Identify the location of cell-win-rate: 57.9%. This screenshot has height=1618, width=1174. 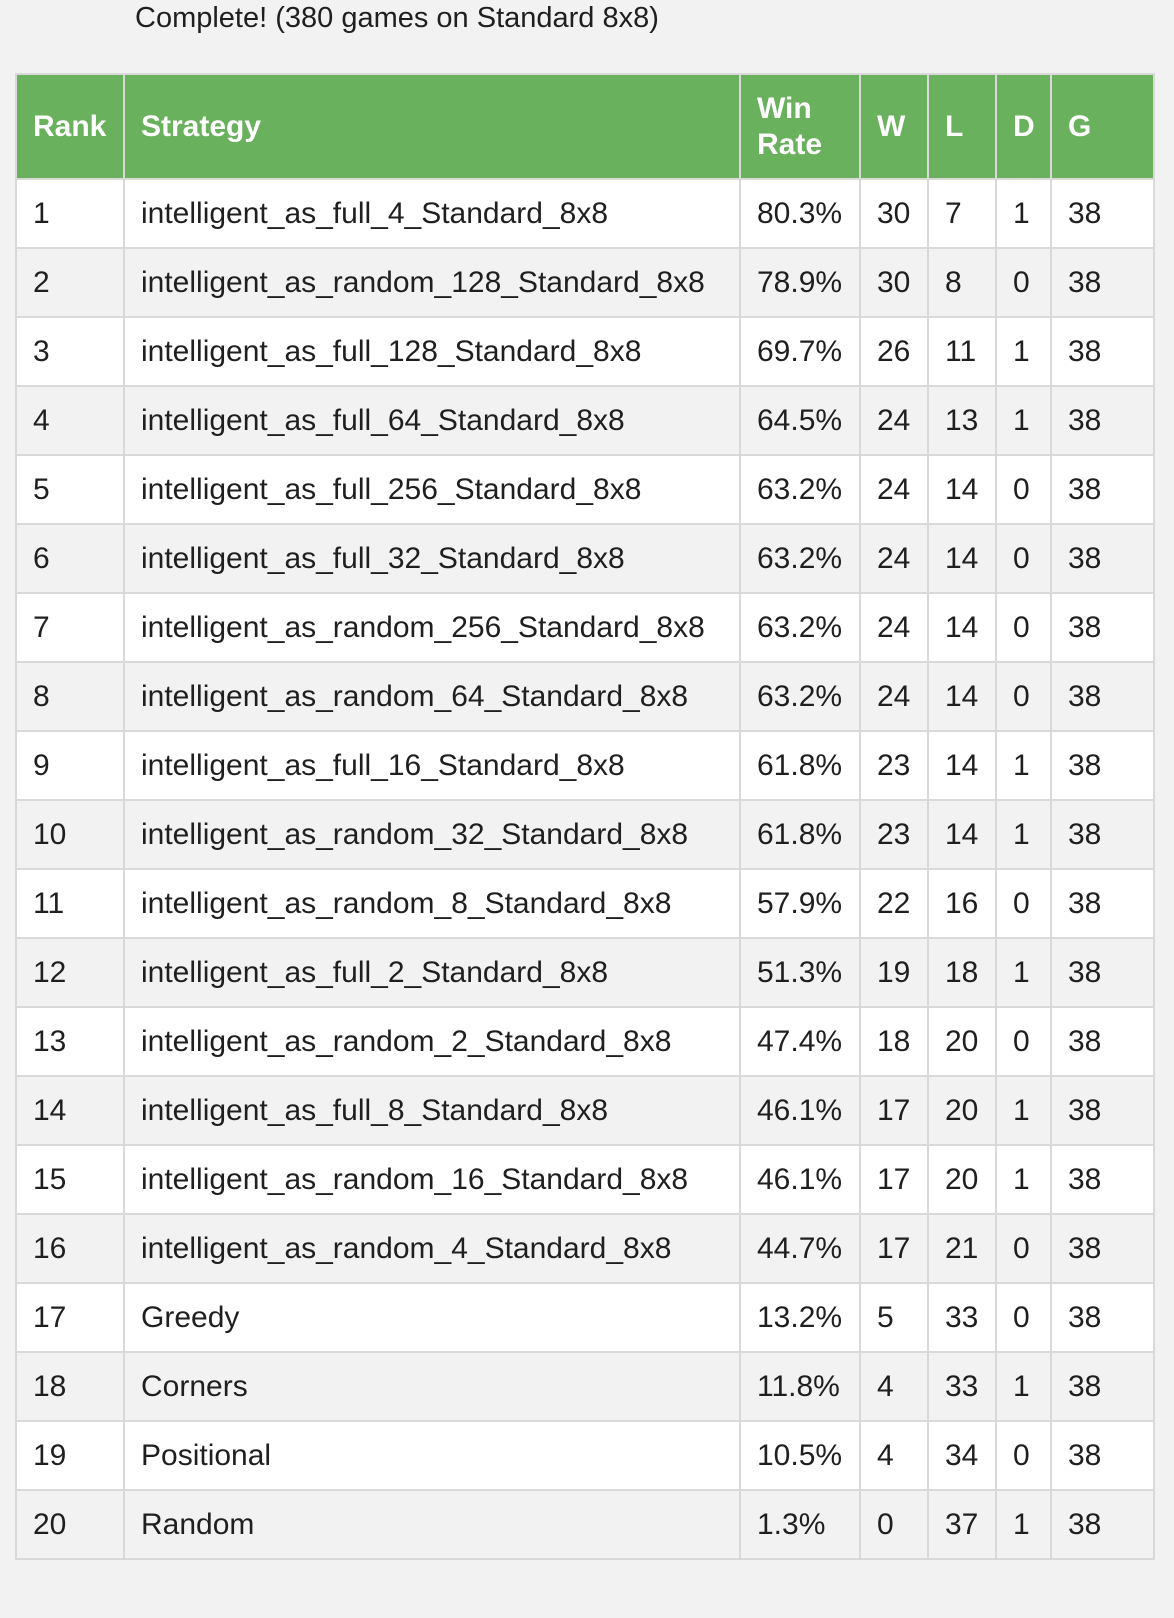
(800, 903).